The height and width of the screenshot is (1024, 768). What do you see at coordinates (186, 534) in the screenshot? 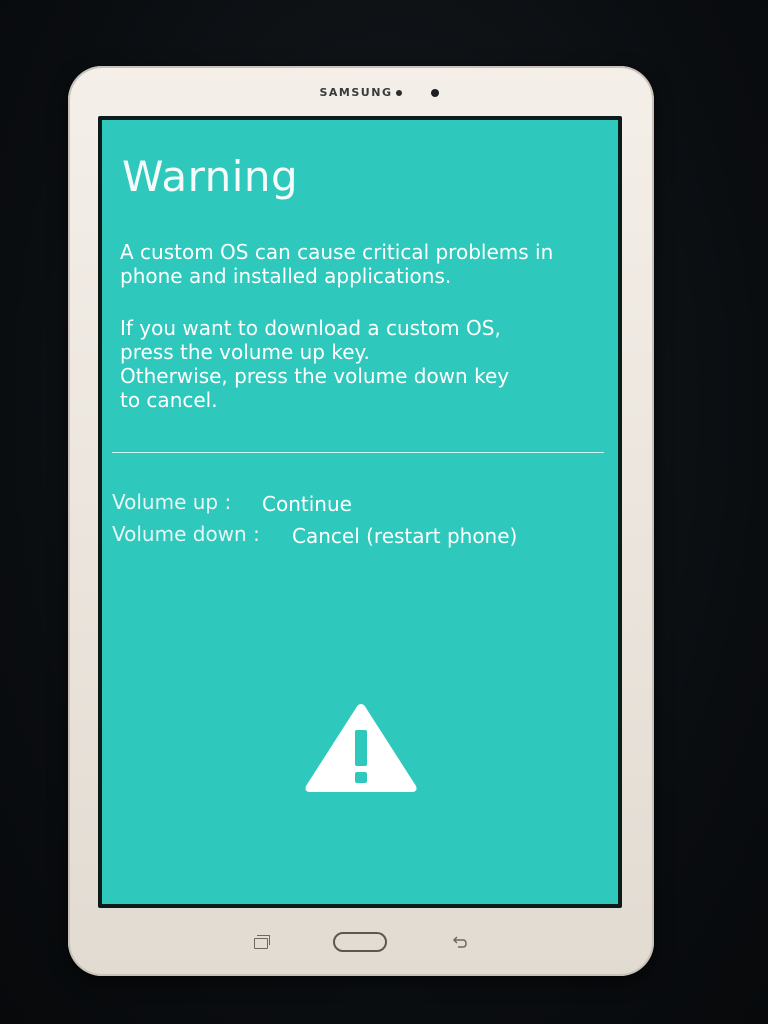
I see `option-key-label: Volume down :` at bounding box center [186, 534].